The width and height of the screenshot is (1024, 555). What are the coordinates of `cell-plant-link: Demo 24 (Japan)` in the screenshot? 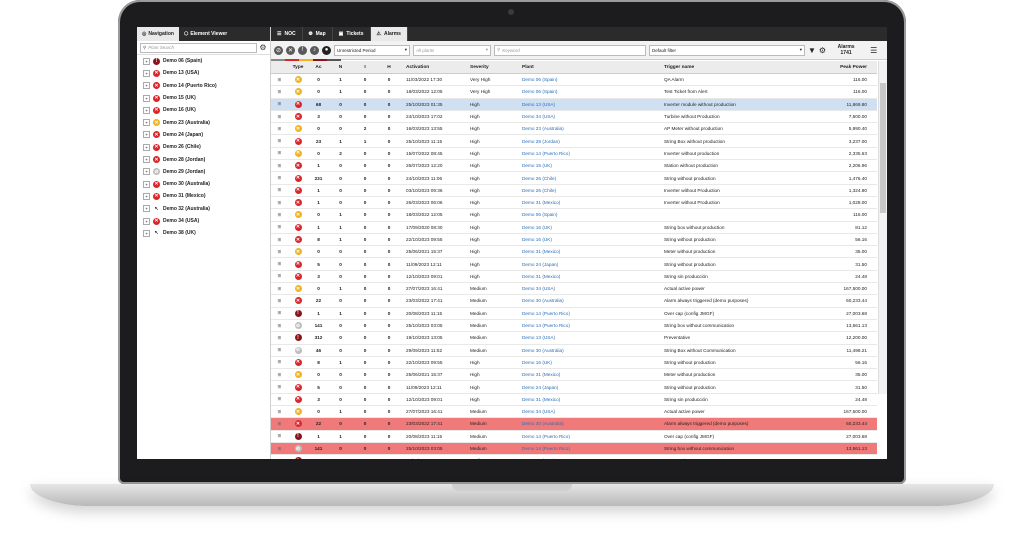 It's located at (589, 386).